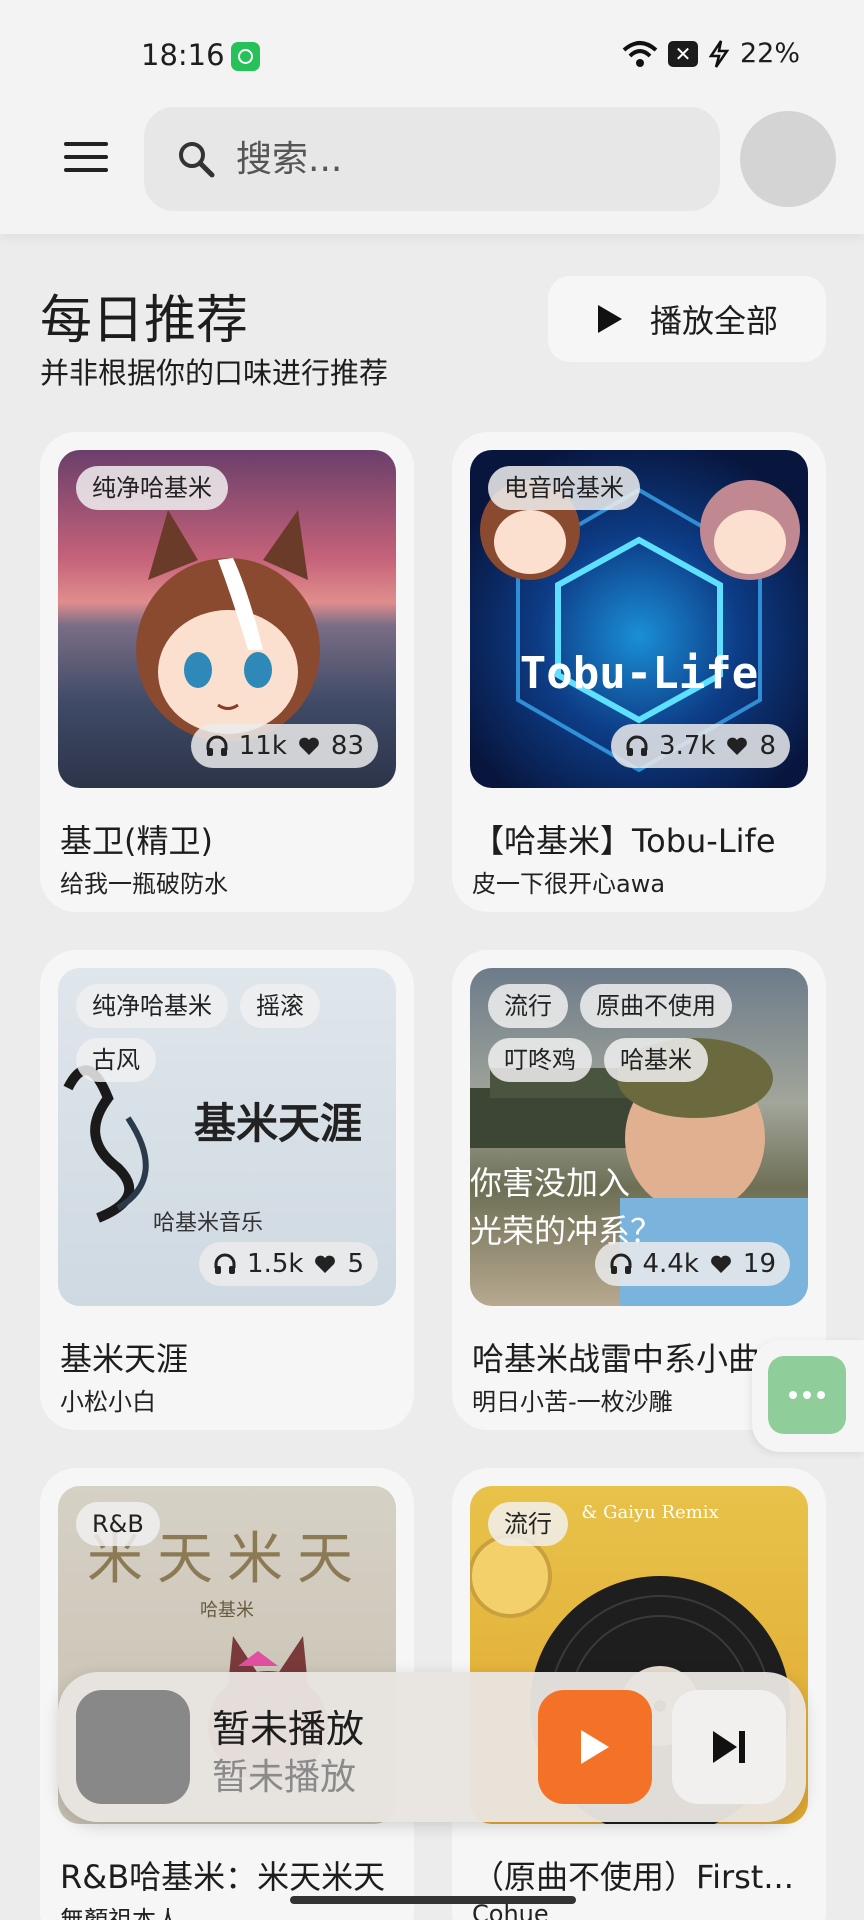  Describe the element at coordinates (767, 746) in the screenshot. I see `like-count: 8` at that location.